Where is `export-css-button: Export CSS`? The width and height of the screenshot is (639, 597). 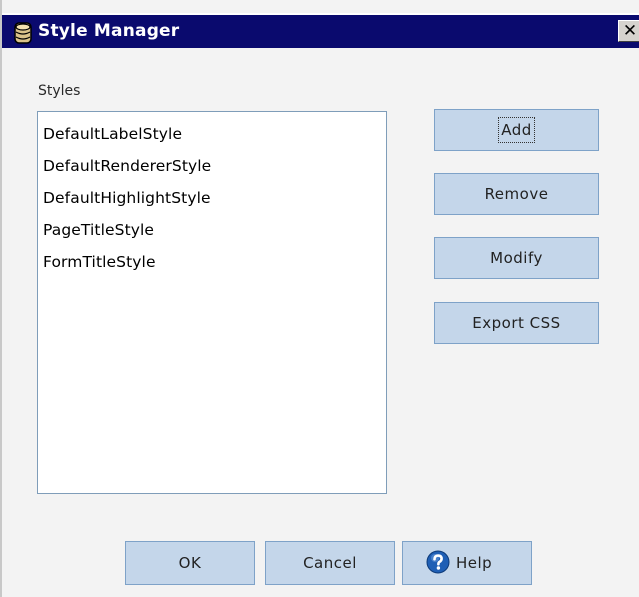
export-css-button: Export CSS is located at coordinates (516, 323).